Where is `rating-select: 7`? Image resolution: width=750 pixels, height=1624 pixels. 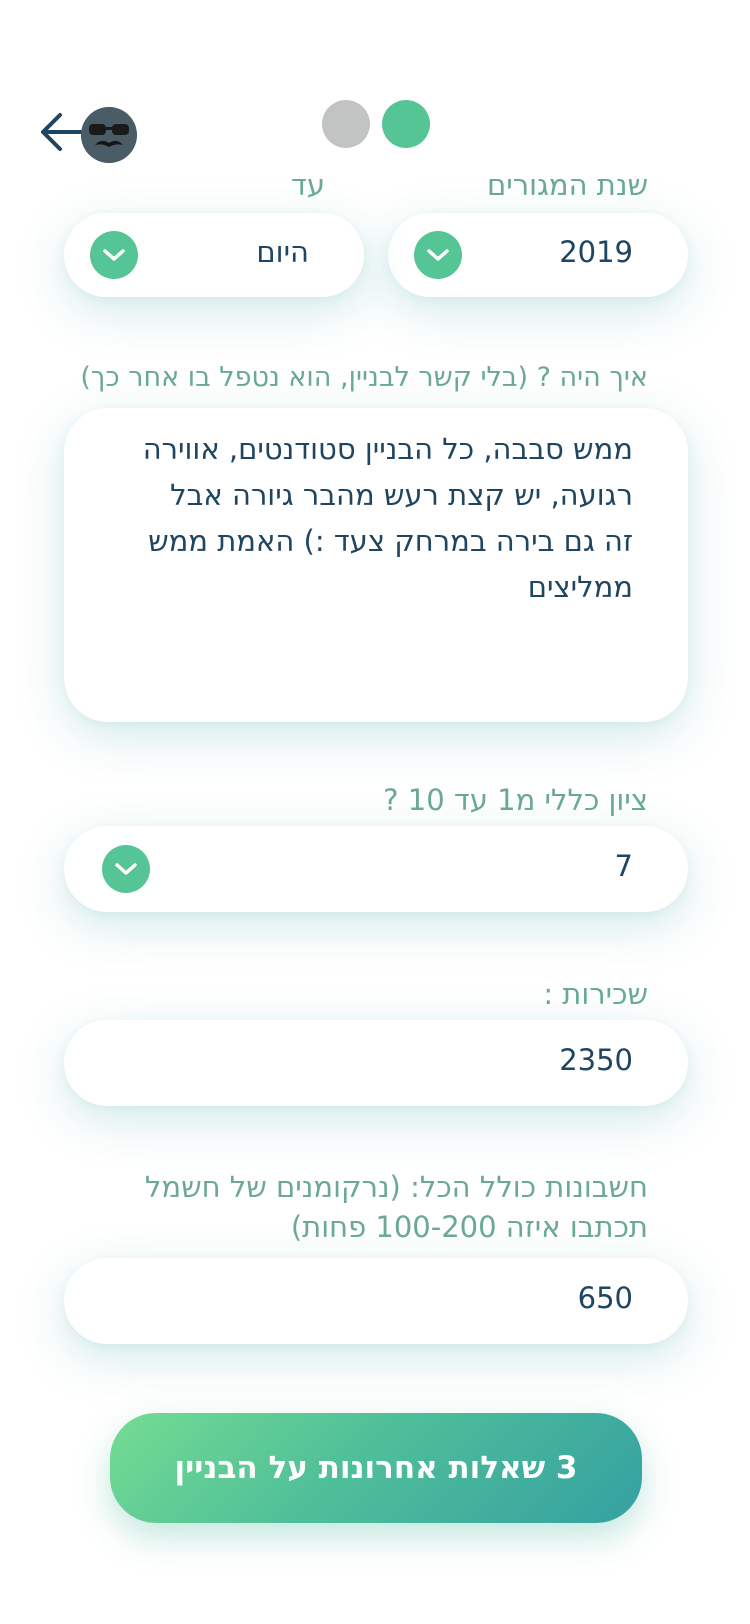 rating-select: 7 is located at coordinates (376, 869).